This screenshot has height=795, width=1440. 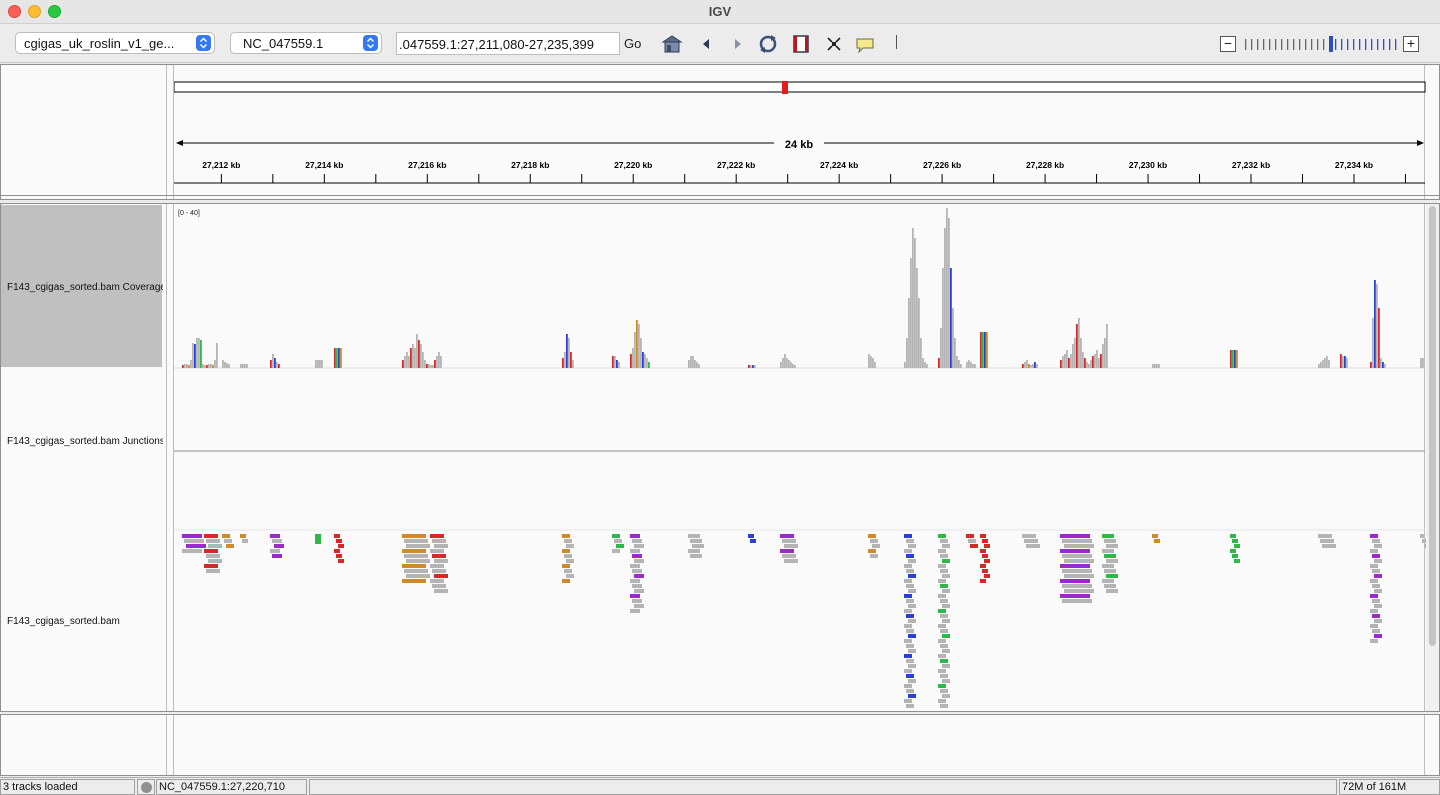 What do you see at coordinates (707, 44) in the screenshot?
I see `back-arrow-icon` at bounding box center [707, 44].